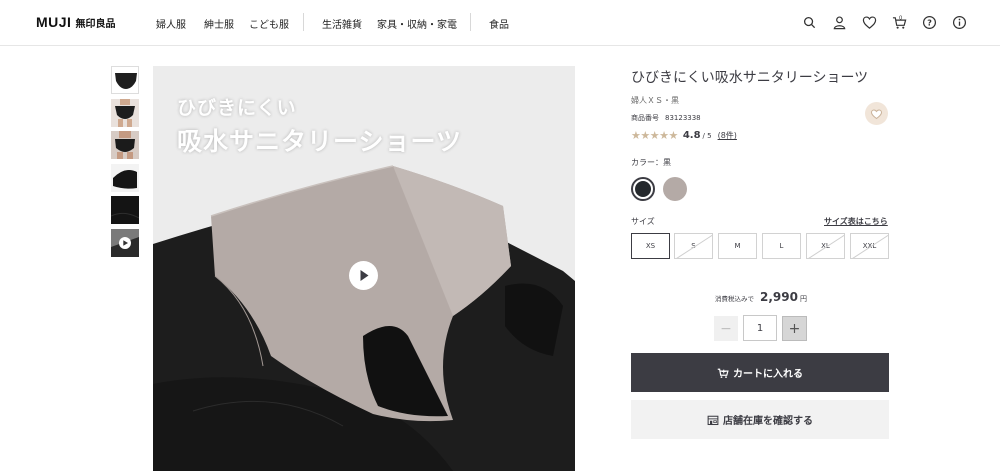 This screenshot has height=471, width=1000. What do you see at coordinates (655, 100) in the screenshot?
I see `product-variant: 婦人ＸＳ・黒` at bounding box center [655, 100].